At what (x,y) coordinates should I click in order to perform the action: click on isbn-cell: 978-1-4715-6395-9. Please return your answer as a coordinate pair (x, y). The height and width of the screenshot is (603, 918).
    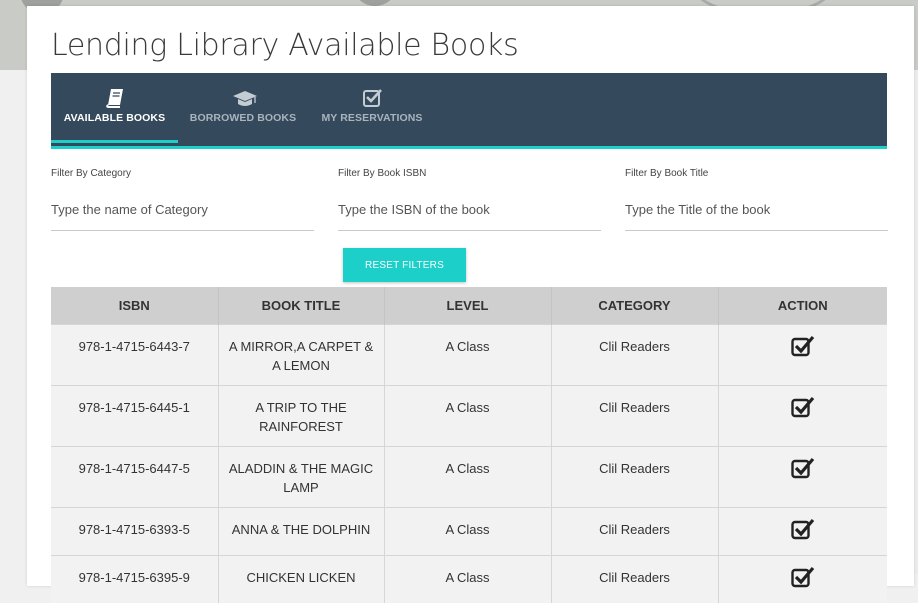
    Looking at the image, I should click on (134, 579).